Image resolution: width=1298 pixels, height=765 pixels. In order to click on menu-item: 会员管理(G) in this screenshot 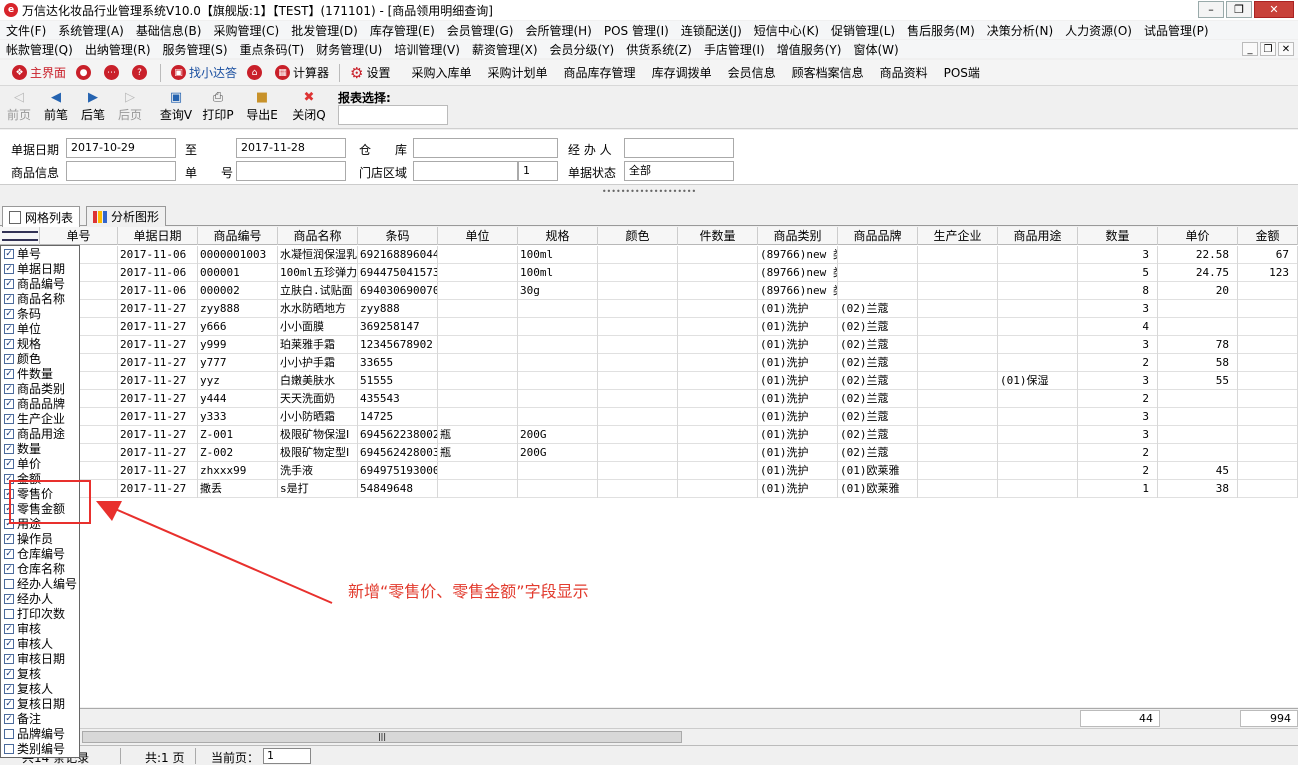, I will do `click(480, 30)`.